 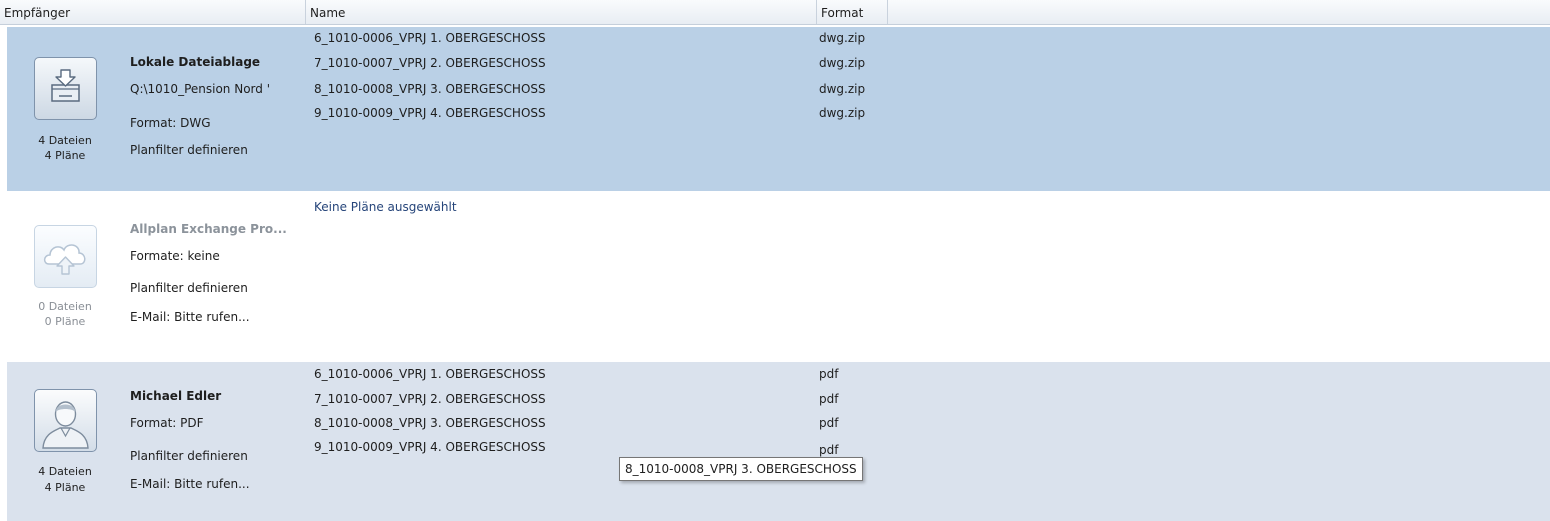 I want to click on plans-count: 0 Pläne, so click(x=65, y=321).